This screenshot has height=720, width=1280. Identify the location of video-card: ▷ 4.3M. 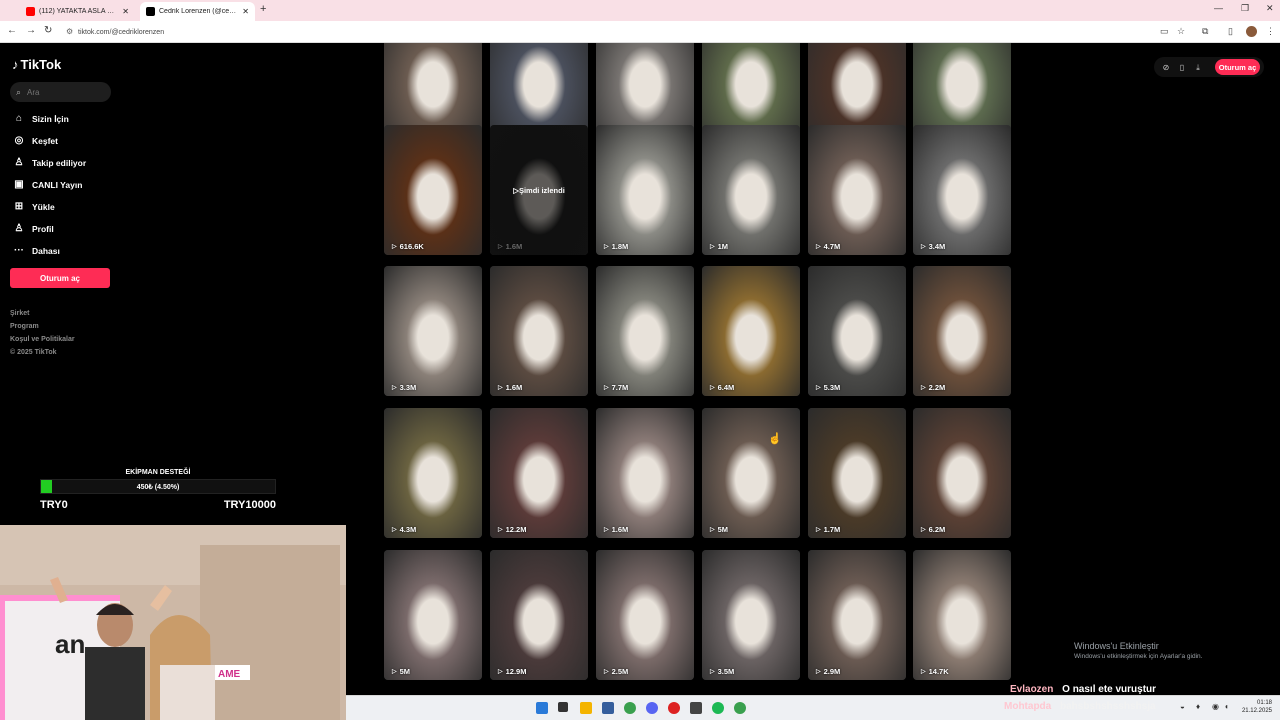
(433, 473).